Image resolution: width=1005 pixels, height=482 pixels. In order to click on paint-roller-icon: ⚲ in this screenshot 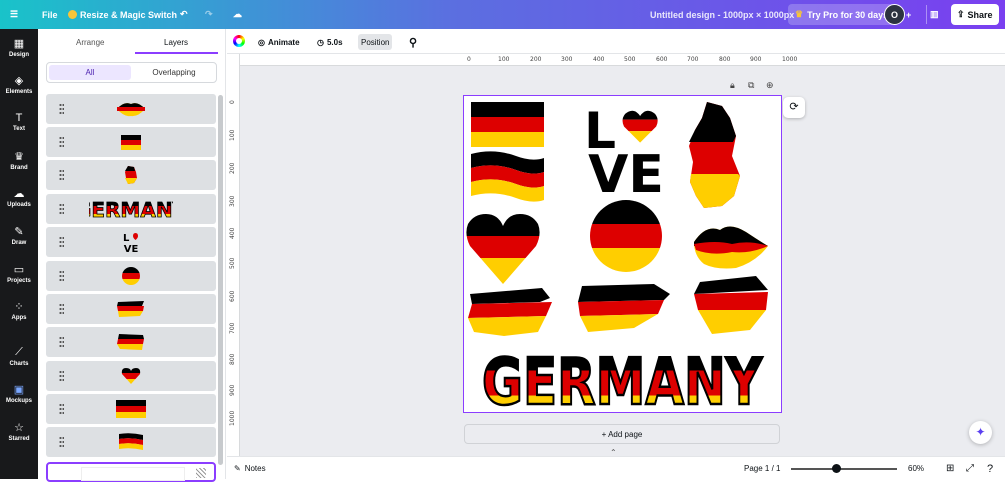, I will do `click(413, 42)`.